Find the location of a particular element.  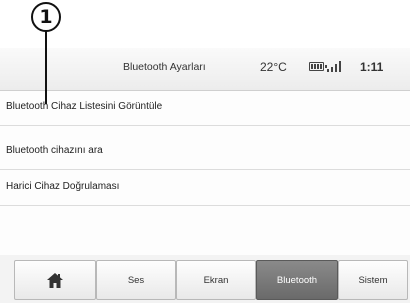

temperature-readout: 22°C is located at coordinates (273, 67).